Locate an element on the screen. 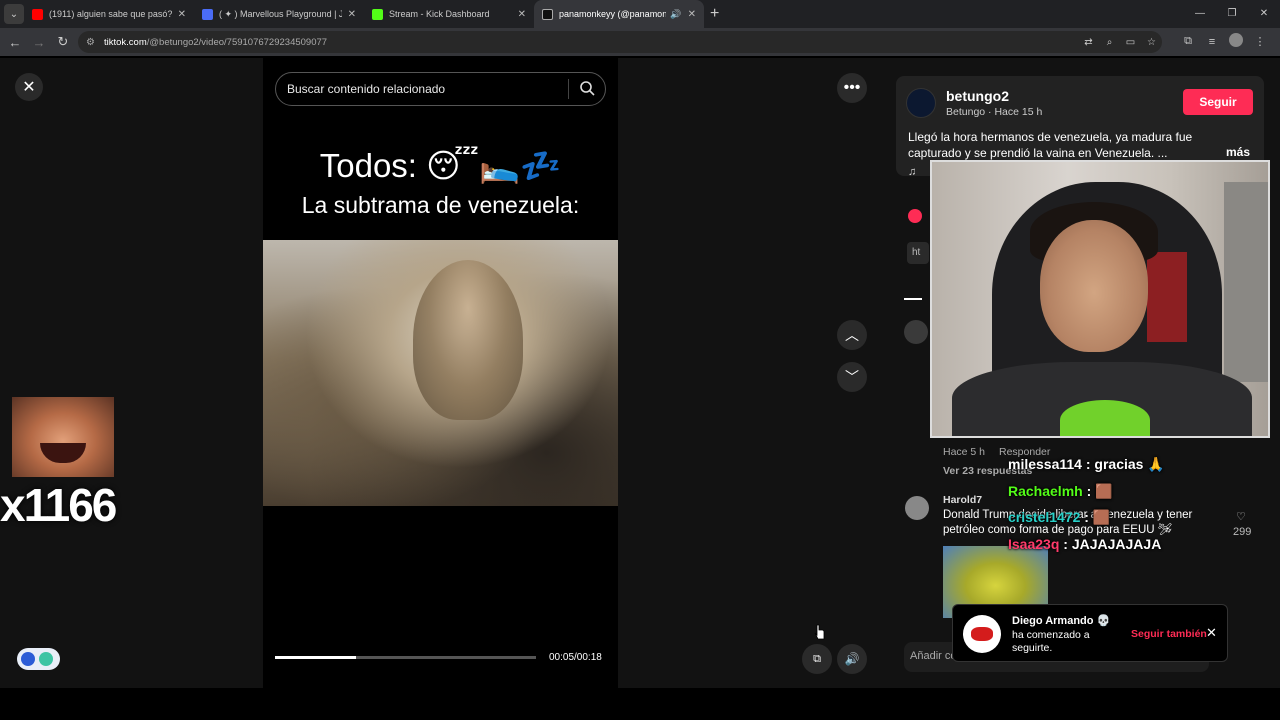 This screenshot has width=1280, height=720. chat-username: Rachaelmh is located at coordinates (1045, 491).